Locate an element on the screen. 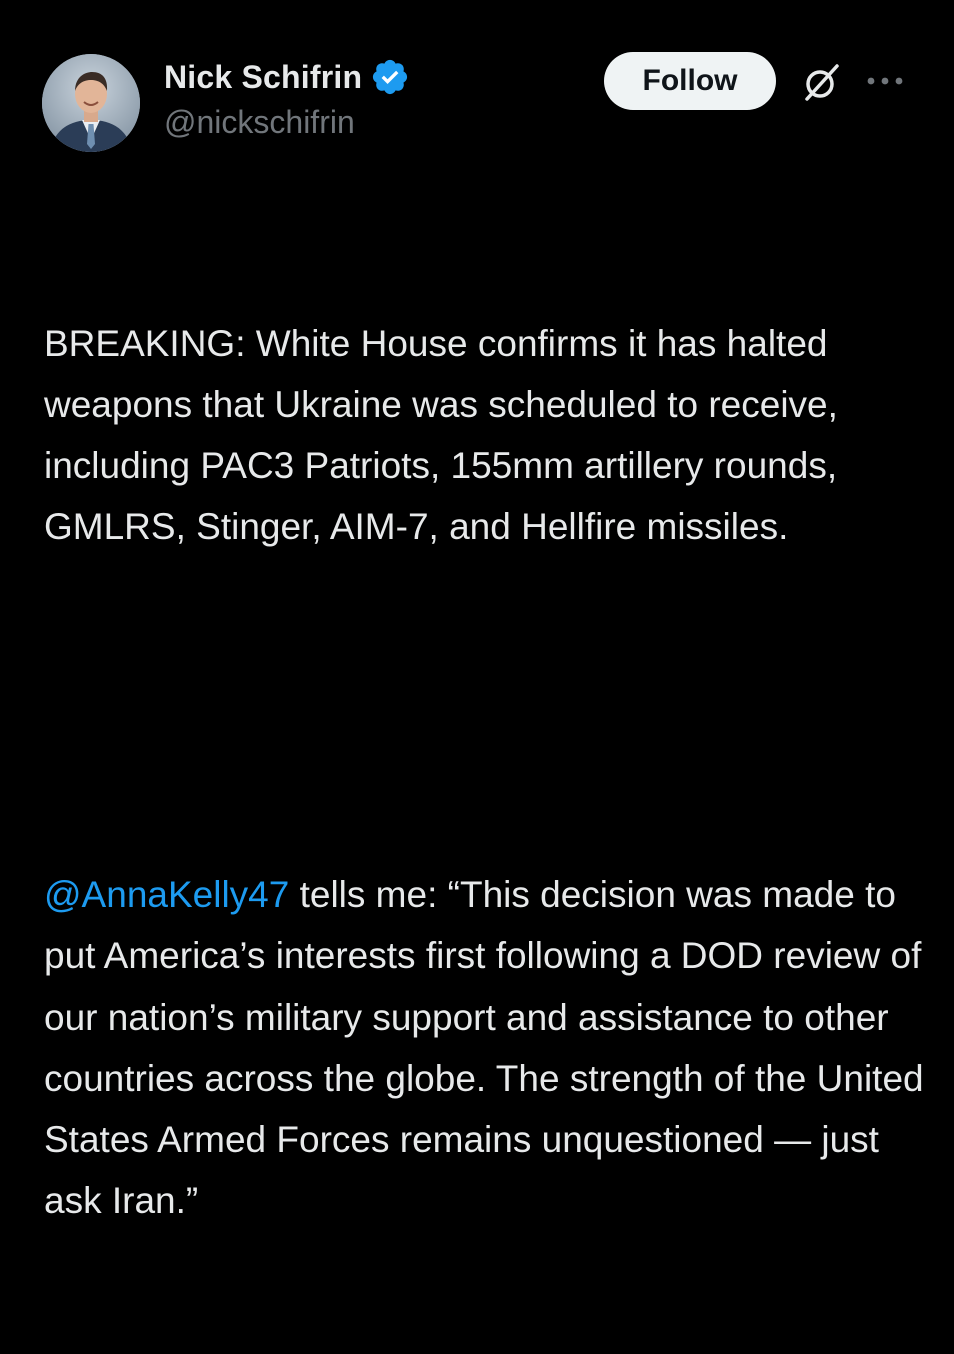 The image size is (954, 1354). mention-link: @AnnaKelly47 is located at coordinates (166, 894).